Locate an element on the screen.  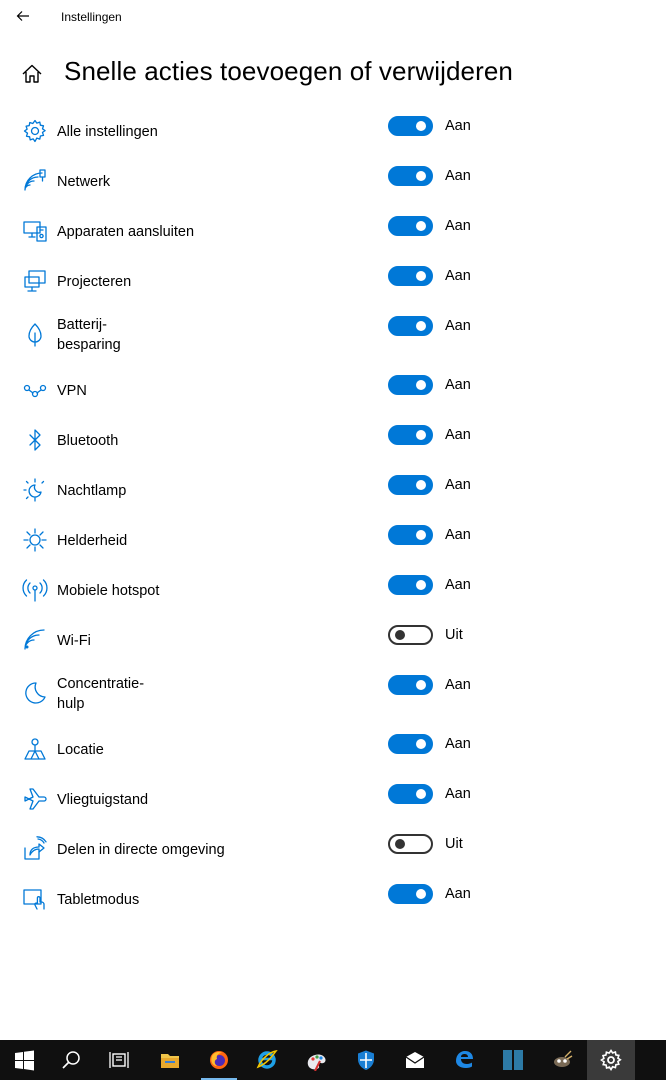
nearby-sharing-icon is located at coordinates (35, 849).